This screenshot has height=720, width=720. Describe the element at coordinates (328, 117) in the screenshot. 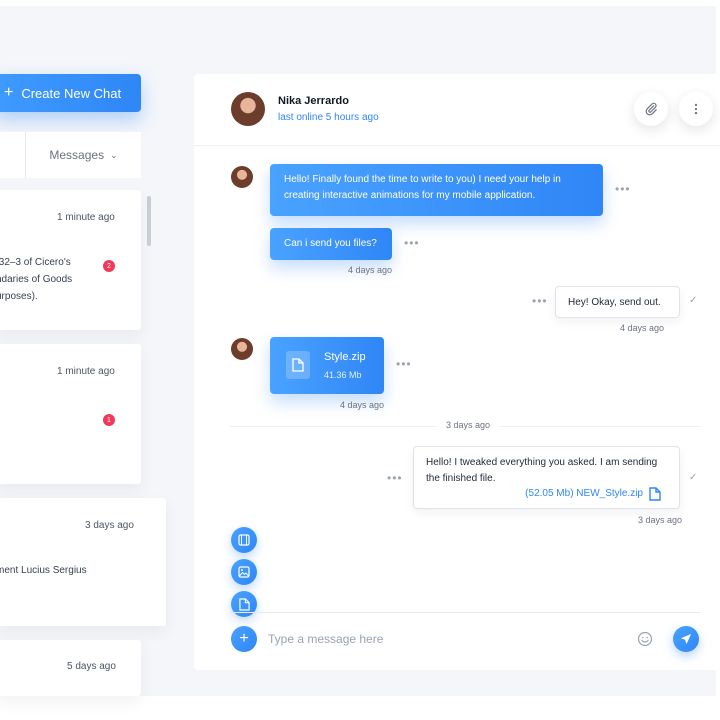

I see `contact-status: last online 5 hours ago` at that location.